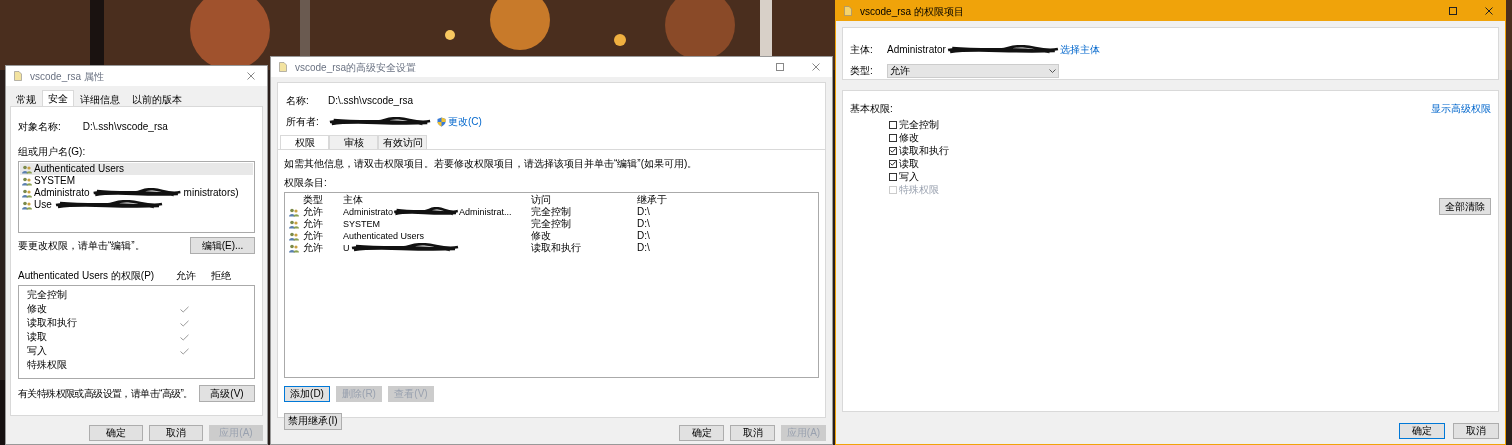 The image size is (1512, 445). What do you see at coordinates (1465, 206) in the screenshot?
I see `dialog-button: 全部清除` at bounding box center [1465, 206].